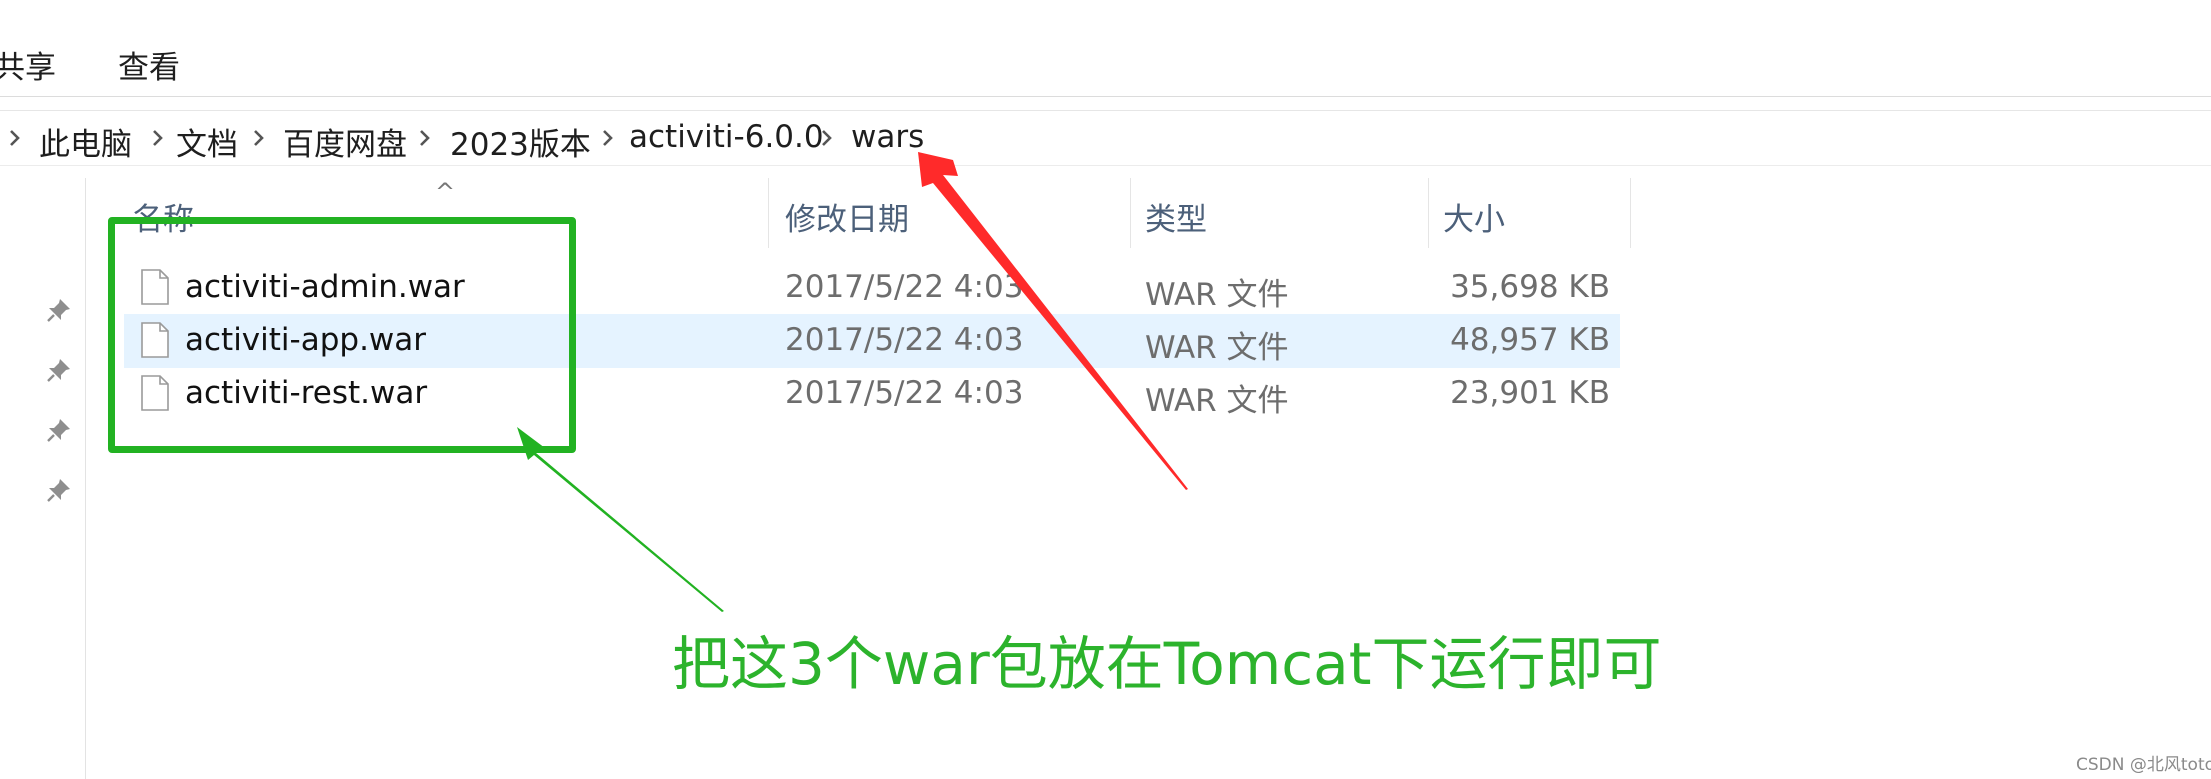 The image size is (2211, 779). Describe the element at coordinates (1167, 664) in the screenshot. I see `annotation-caption: 把这3个war包放在Tomcat下运行即可` at that location.